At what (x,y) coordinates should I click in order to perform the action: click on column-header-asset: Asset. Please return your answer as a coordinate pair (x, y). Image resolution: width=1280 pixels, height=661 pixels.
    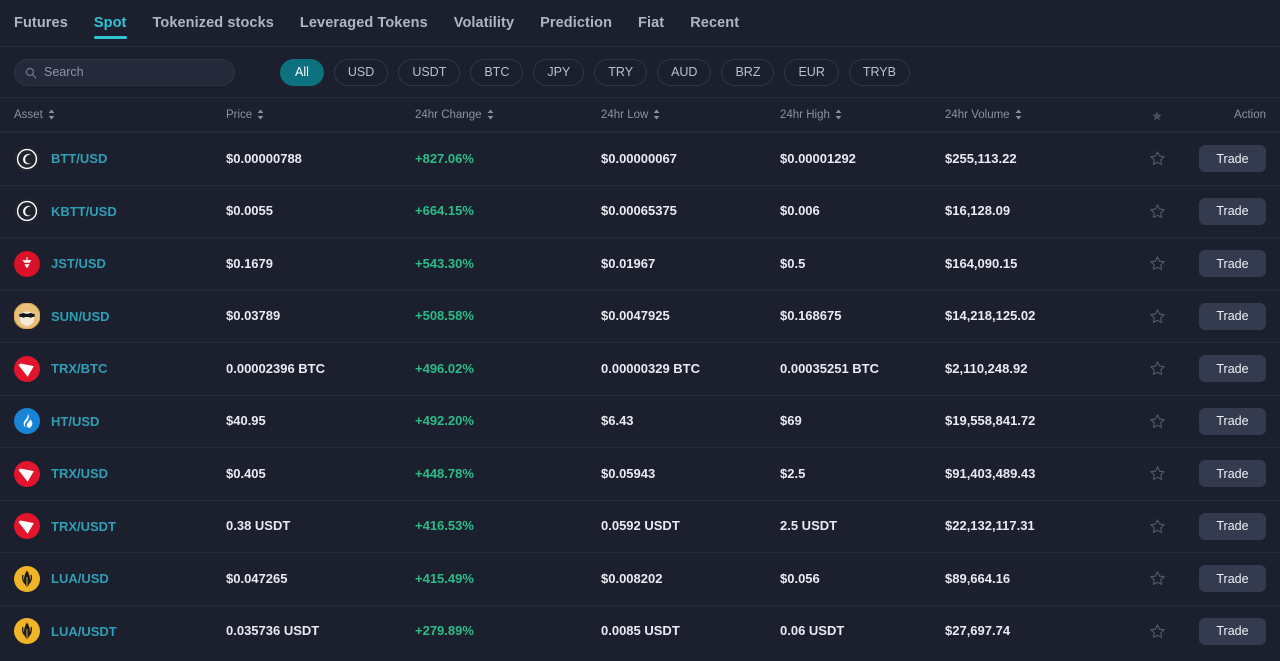
    Looking at the image, I should click on (34, 115).